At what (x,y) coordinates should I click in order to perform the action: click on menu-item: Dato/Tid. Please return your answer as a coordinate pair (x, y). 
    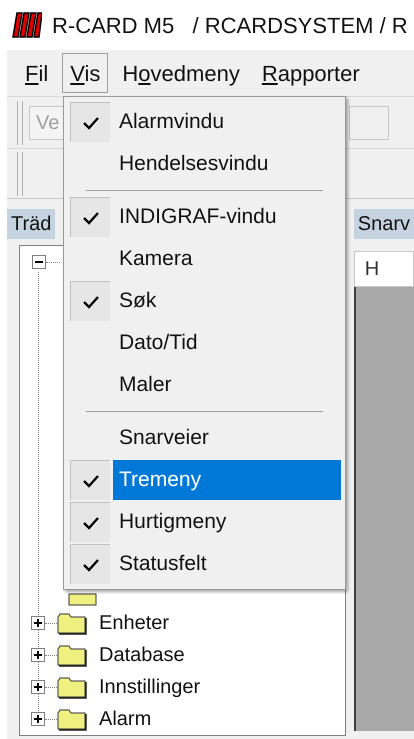
    Looking at the image, I should click on (204, 343).